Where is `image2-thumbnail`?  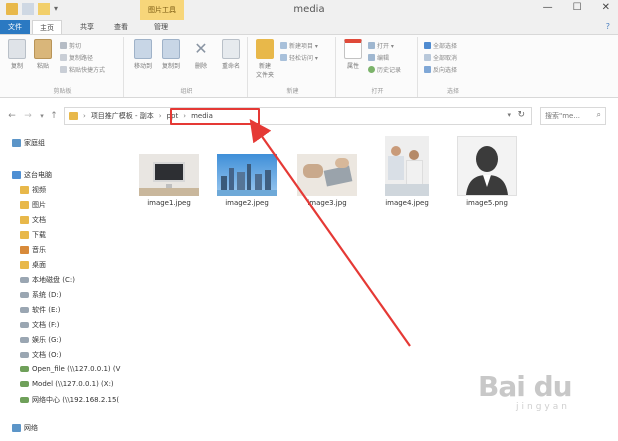 image2-thumbnail is located at coordinates (247, 175).